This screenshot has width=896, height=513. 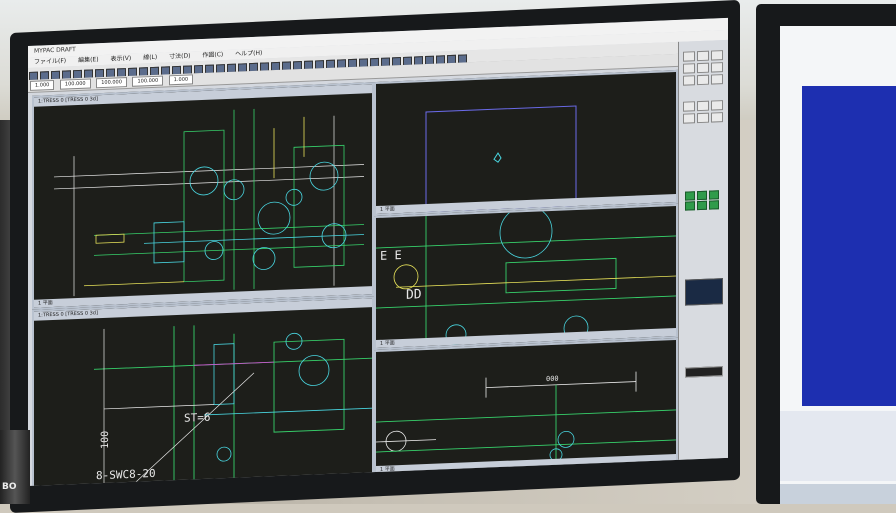 What do you see at coordinates (212, 55) in the screenshot?
I see `menu-draw: 作図(C)` at bounding box center [212, 55].